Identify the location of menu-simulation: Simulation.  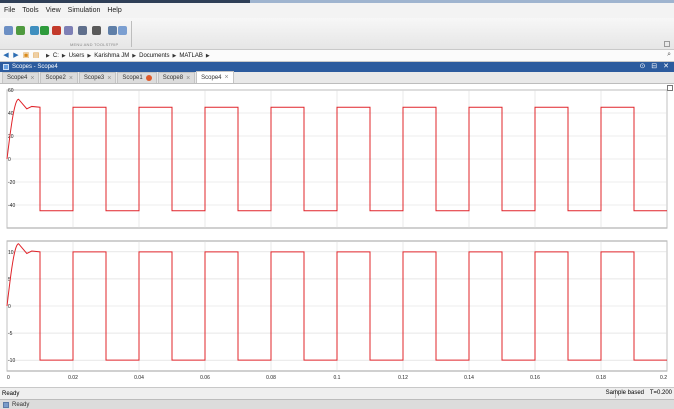
(84, 10).